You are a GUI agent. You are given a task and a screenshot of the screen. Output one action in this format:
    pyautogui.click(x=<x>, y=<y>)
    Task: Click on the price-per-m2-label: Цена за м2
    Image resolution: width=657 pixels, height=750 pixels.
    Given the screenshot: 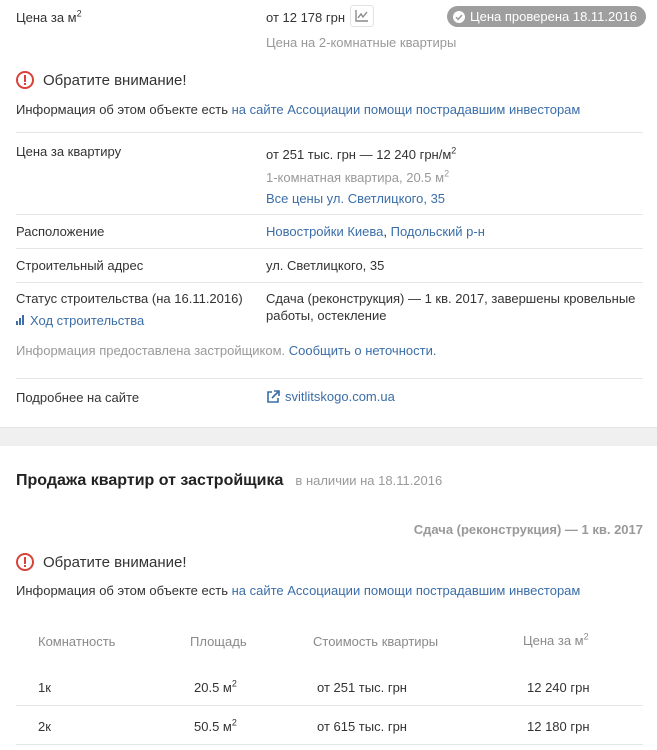 What is the action you would take?
    pyautogui.click(x=49, y=16)
    